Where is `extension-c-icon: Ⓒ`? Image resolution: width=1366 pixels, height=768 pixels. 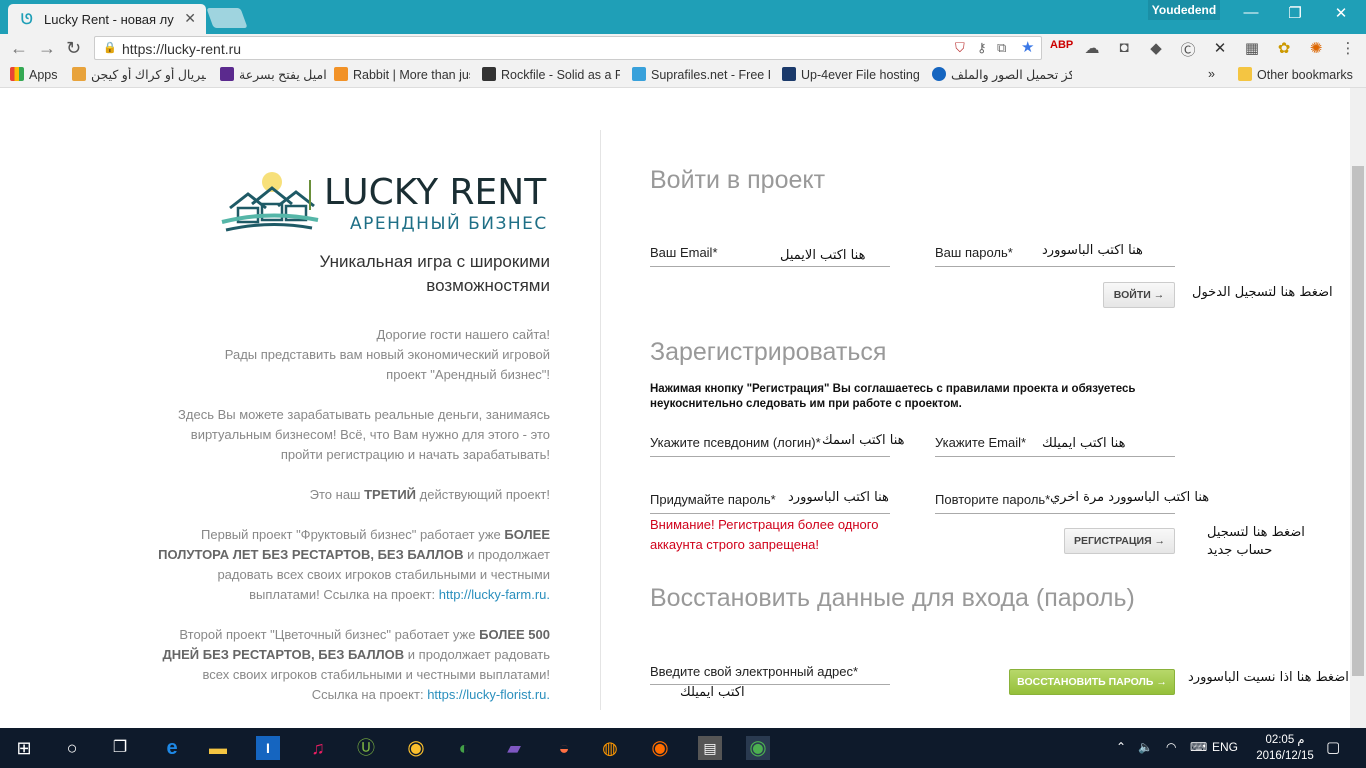 extension-c-icon: Ⓒ is located at coordinates (1188, 49).